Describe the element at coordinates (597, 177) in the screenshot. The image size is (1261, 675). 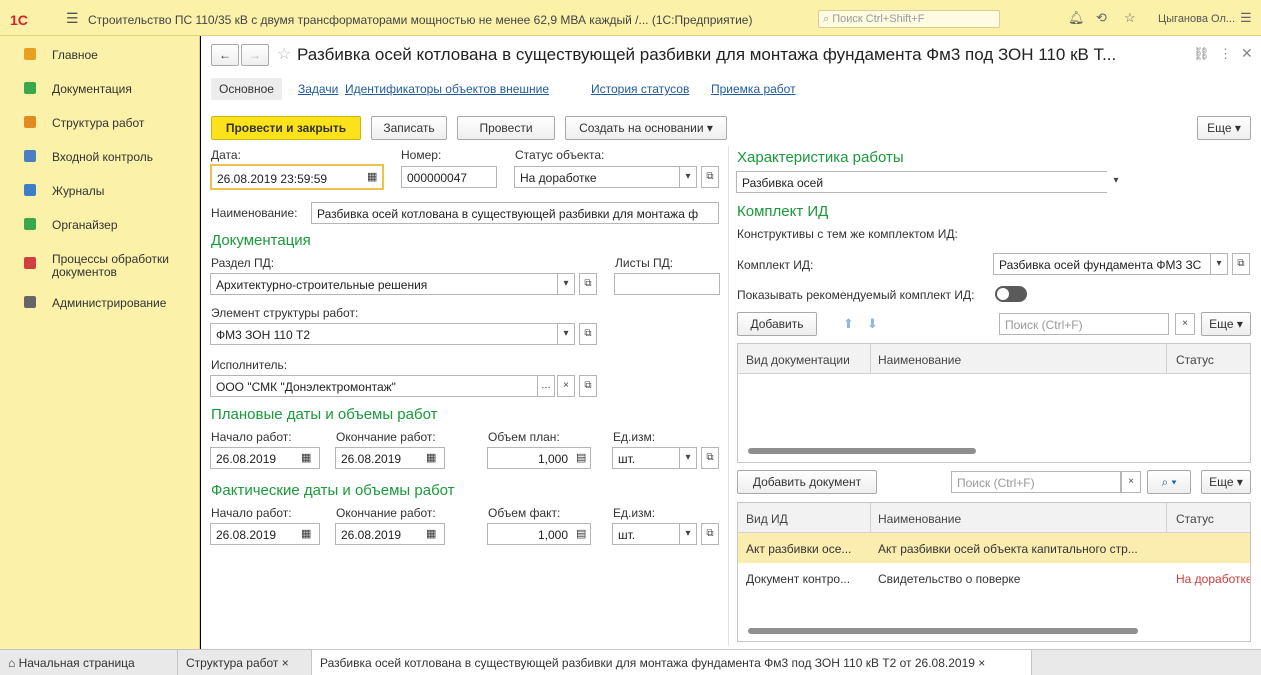
I see `status-field: На доработке` at that location.